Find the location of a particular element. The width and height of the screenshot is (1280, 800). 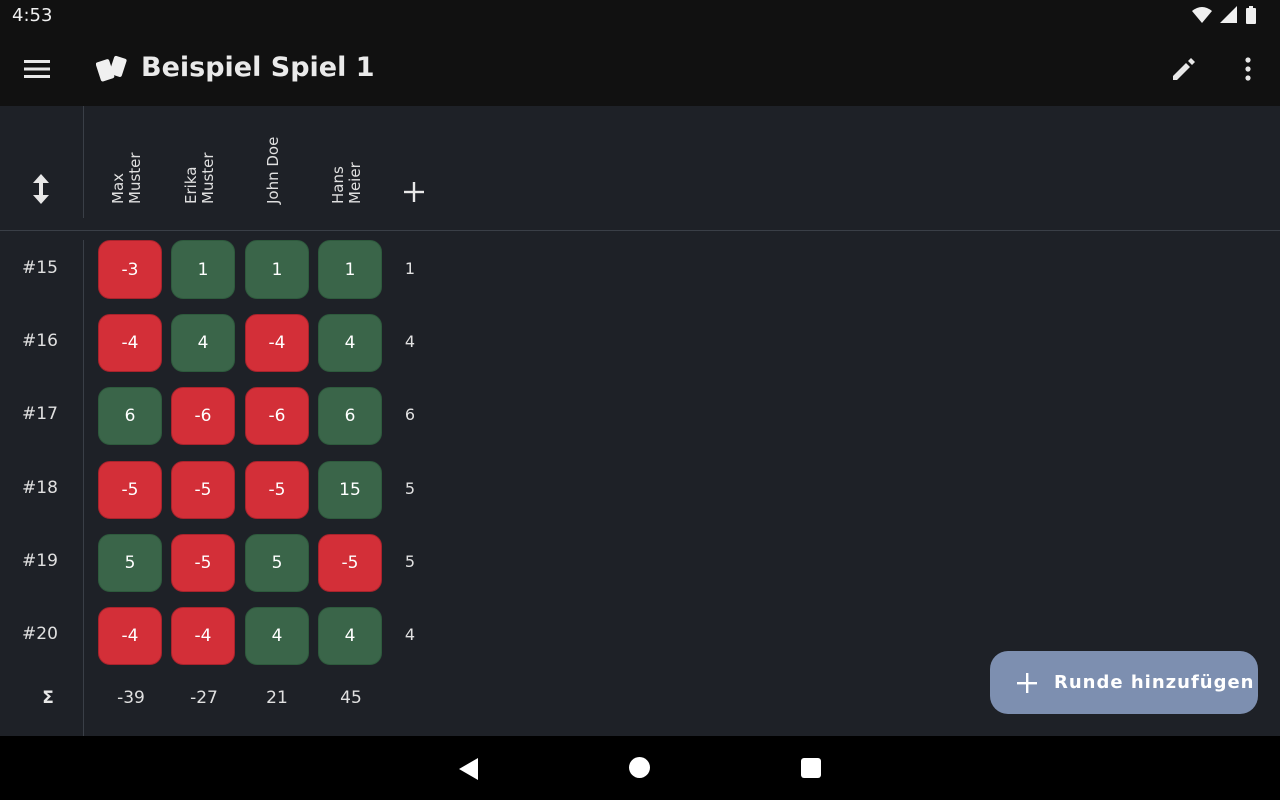

cards-logo-icon is located at coordinates (111, 68).